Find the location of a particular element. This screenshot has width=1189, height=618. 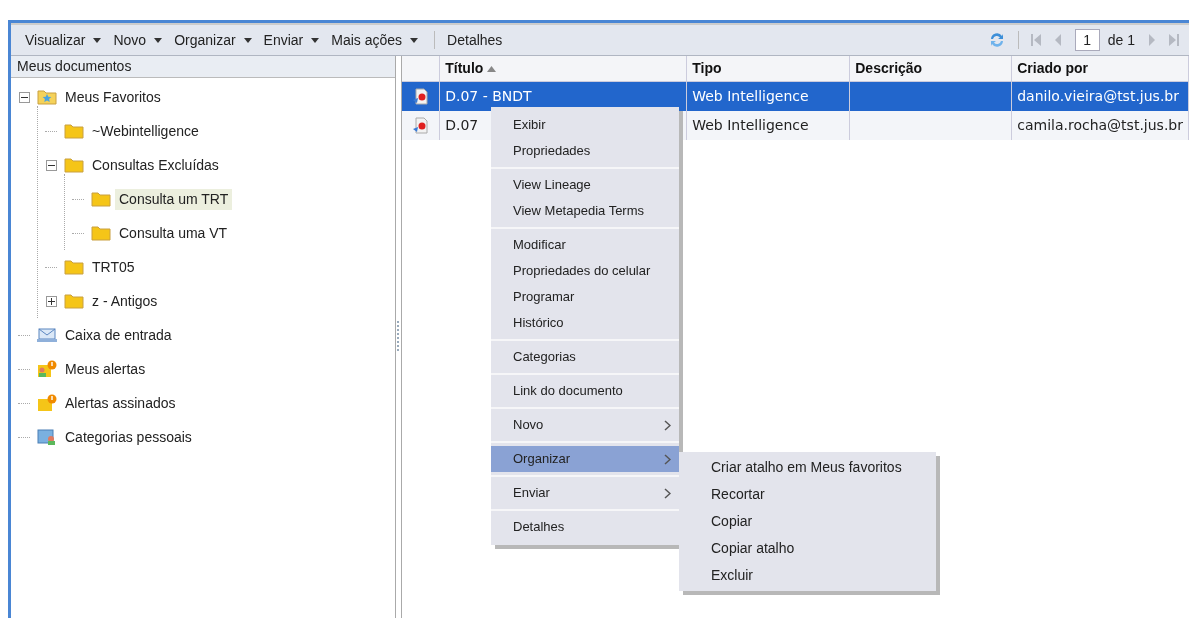

menu-item: Propriedades is located at coordinates (585, 151).